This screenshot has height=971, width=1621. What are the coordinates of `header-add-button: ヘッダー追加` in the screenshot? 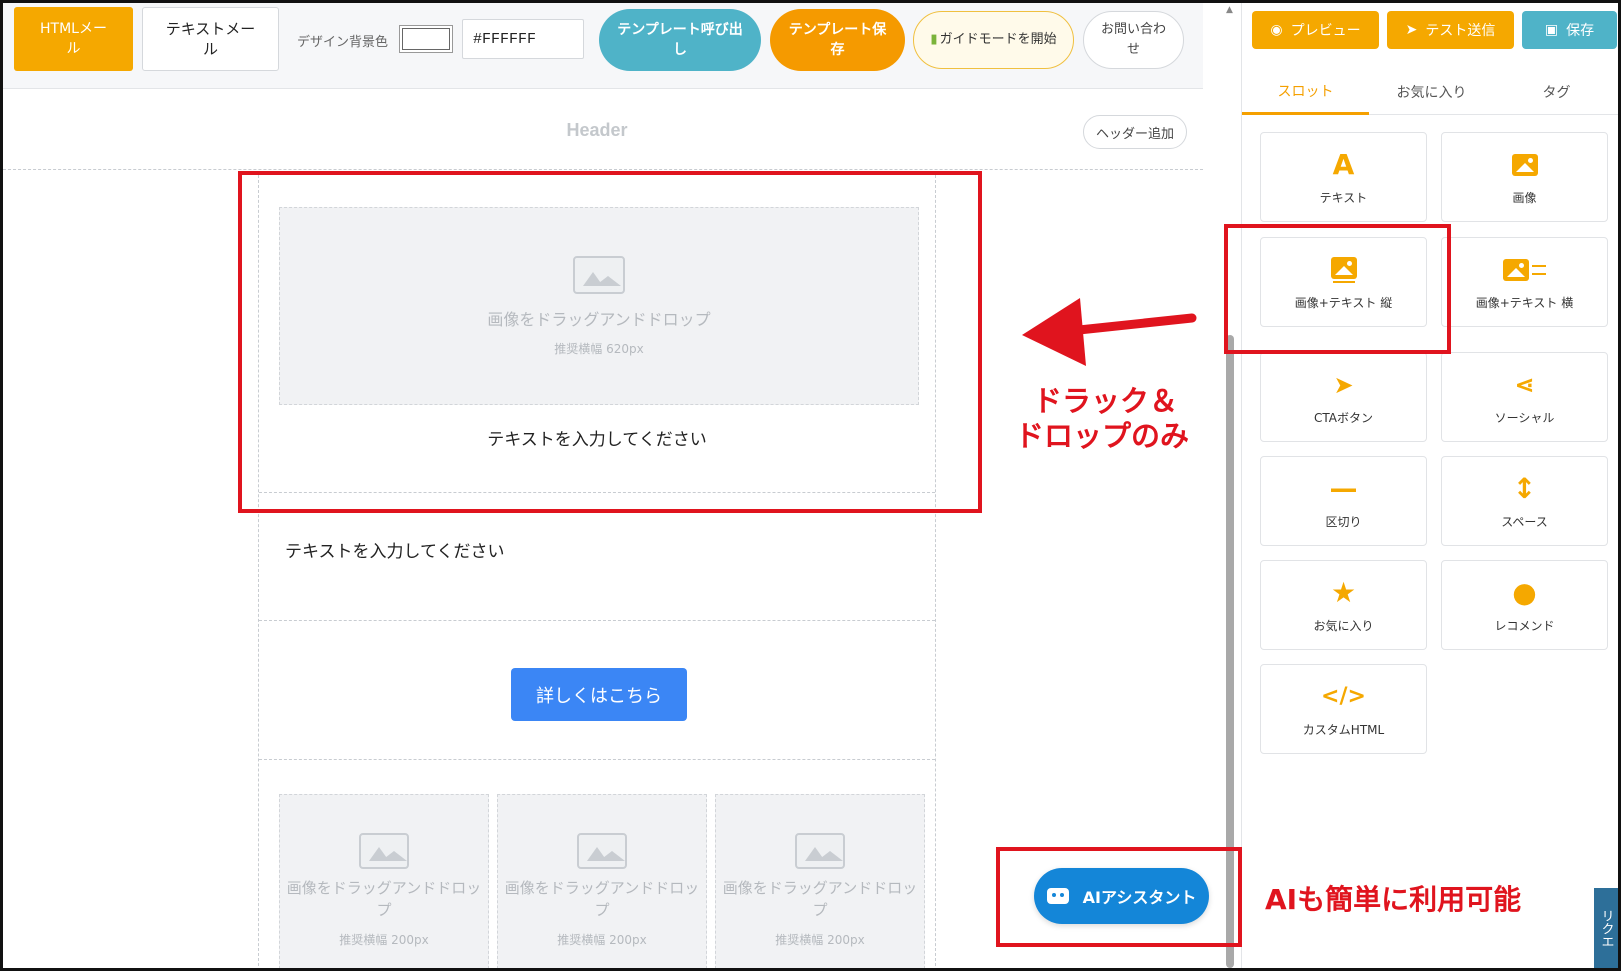 It's located at (1135, 132).